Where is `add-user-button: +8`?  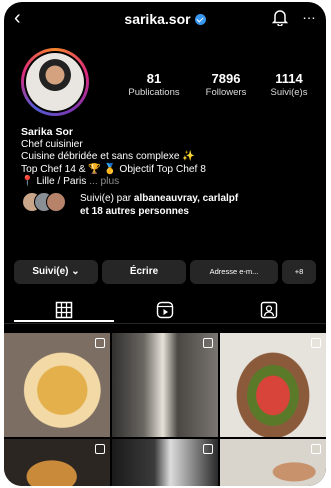
add-user-button: +8 is located at coordinates (299, 272).